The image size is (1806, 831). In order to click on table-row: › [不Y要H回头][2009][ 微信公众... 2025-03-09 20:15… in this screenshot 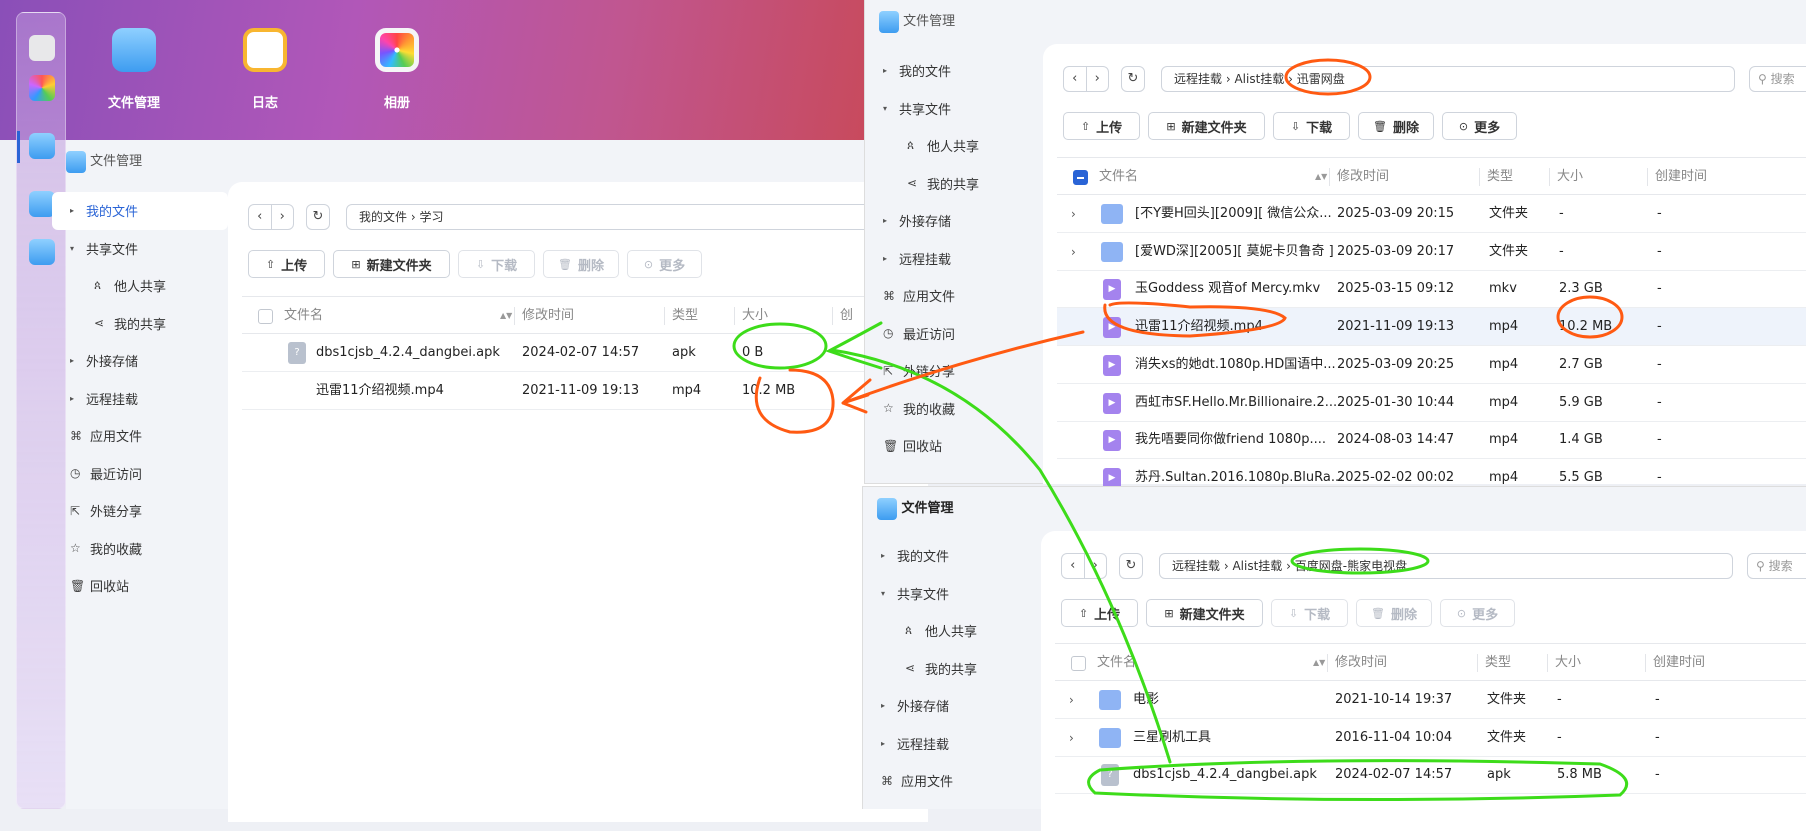, I will do `click(1431, 214)`.